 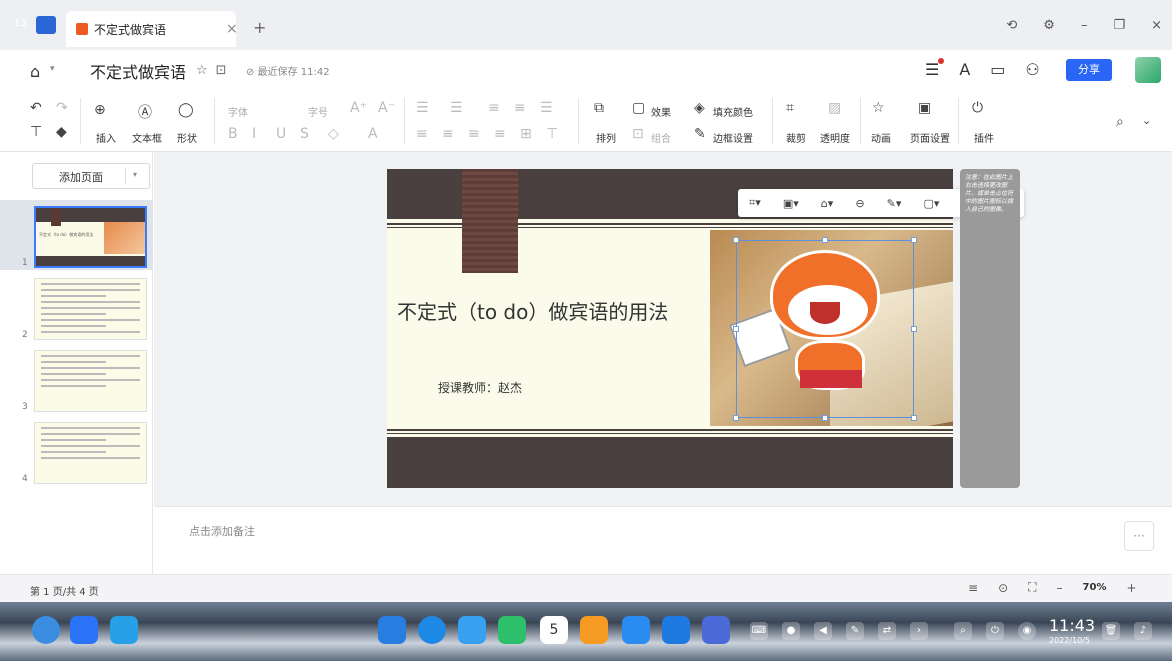 I want to click on app-logo-icon, so click(x=46, y=25).